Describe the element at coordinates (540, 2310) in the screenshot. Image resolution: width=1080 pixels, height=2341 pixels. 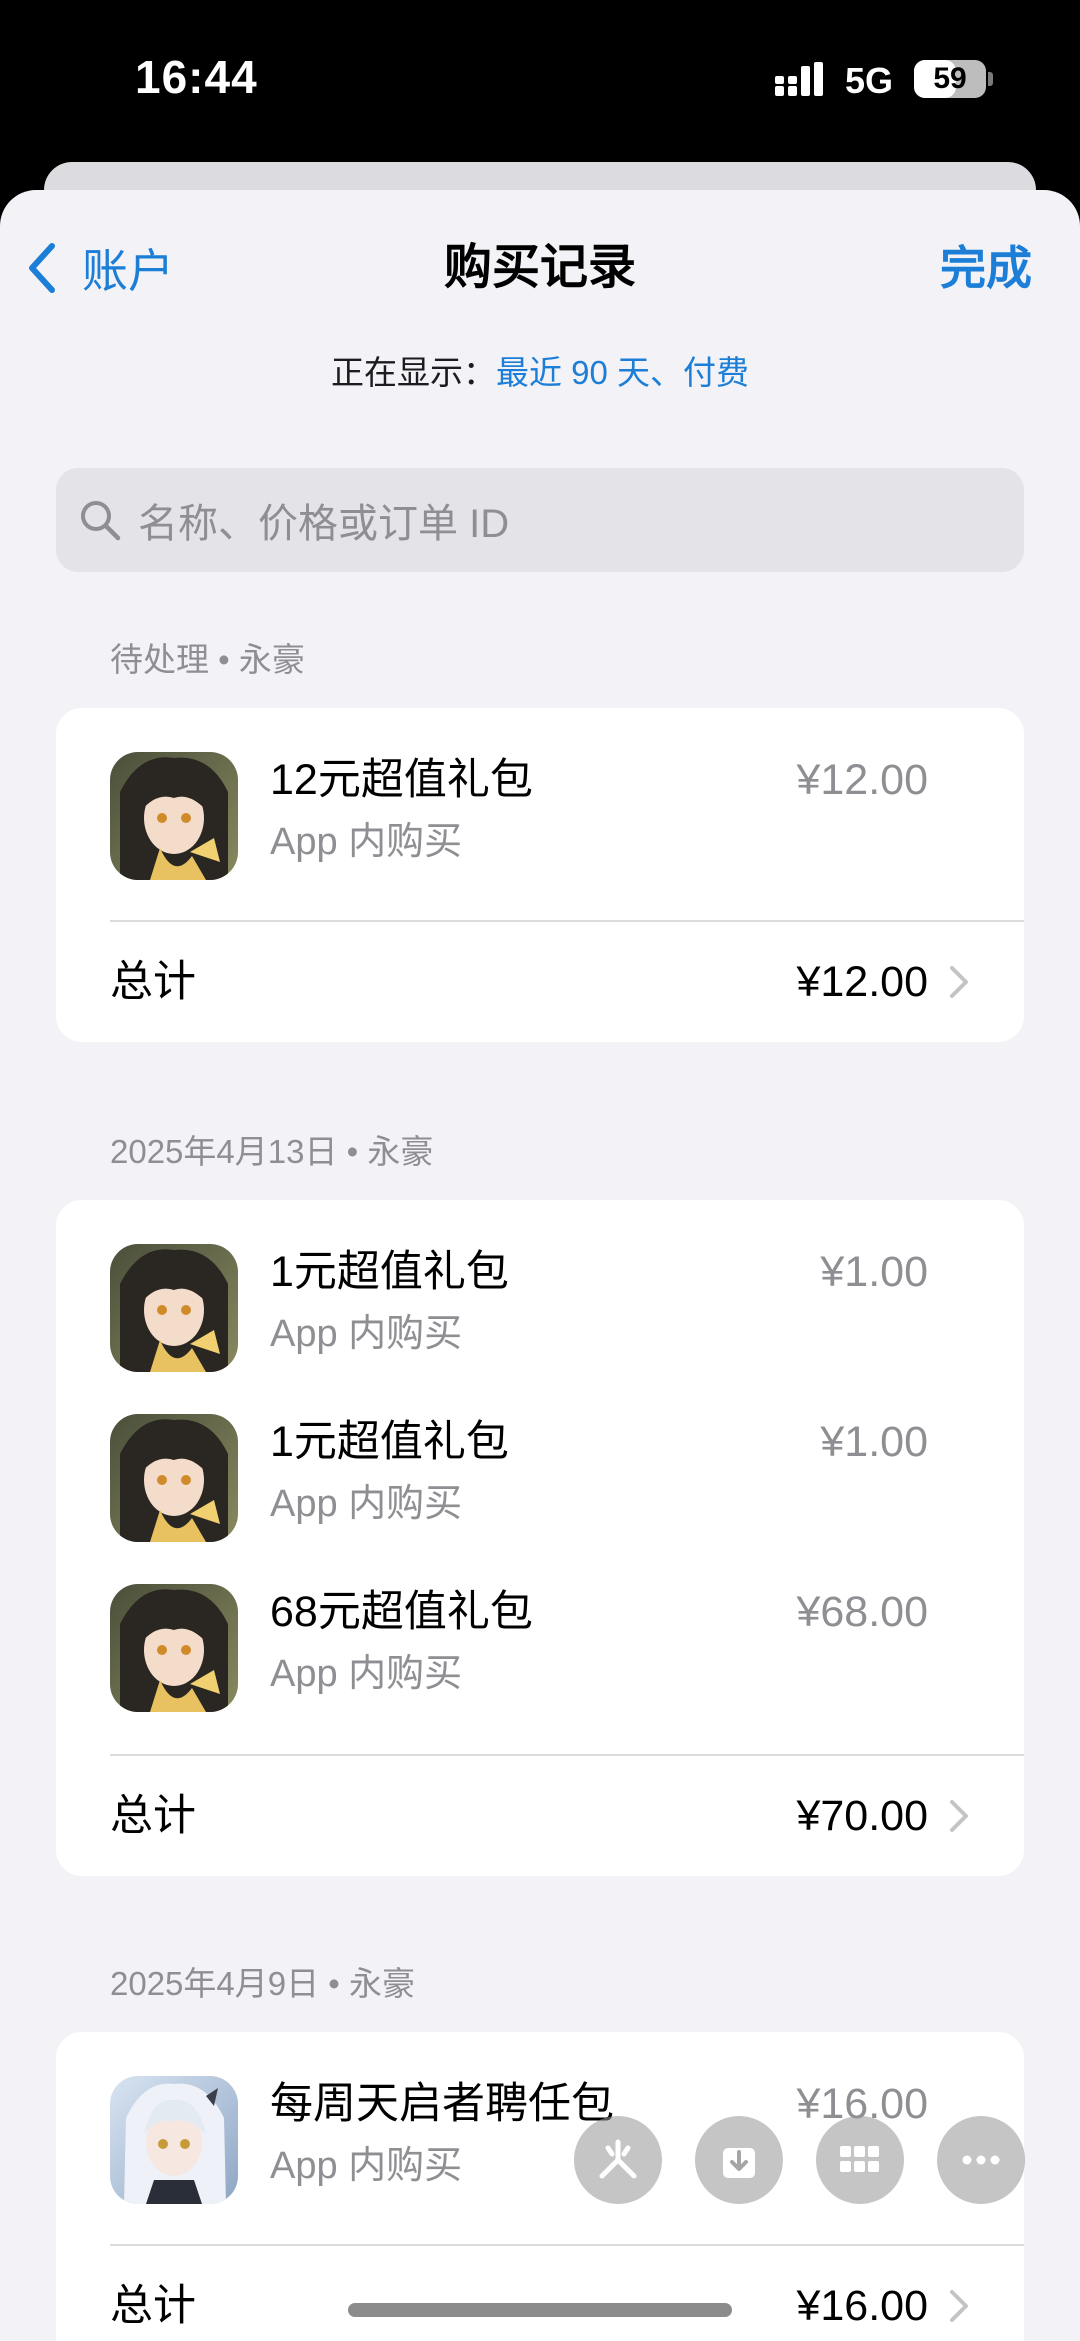
I see `home-indicator` at that location.